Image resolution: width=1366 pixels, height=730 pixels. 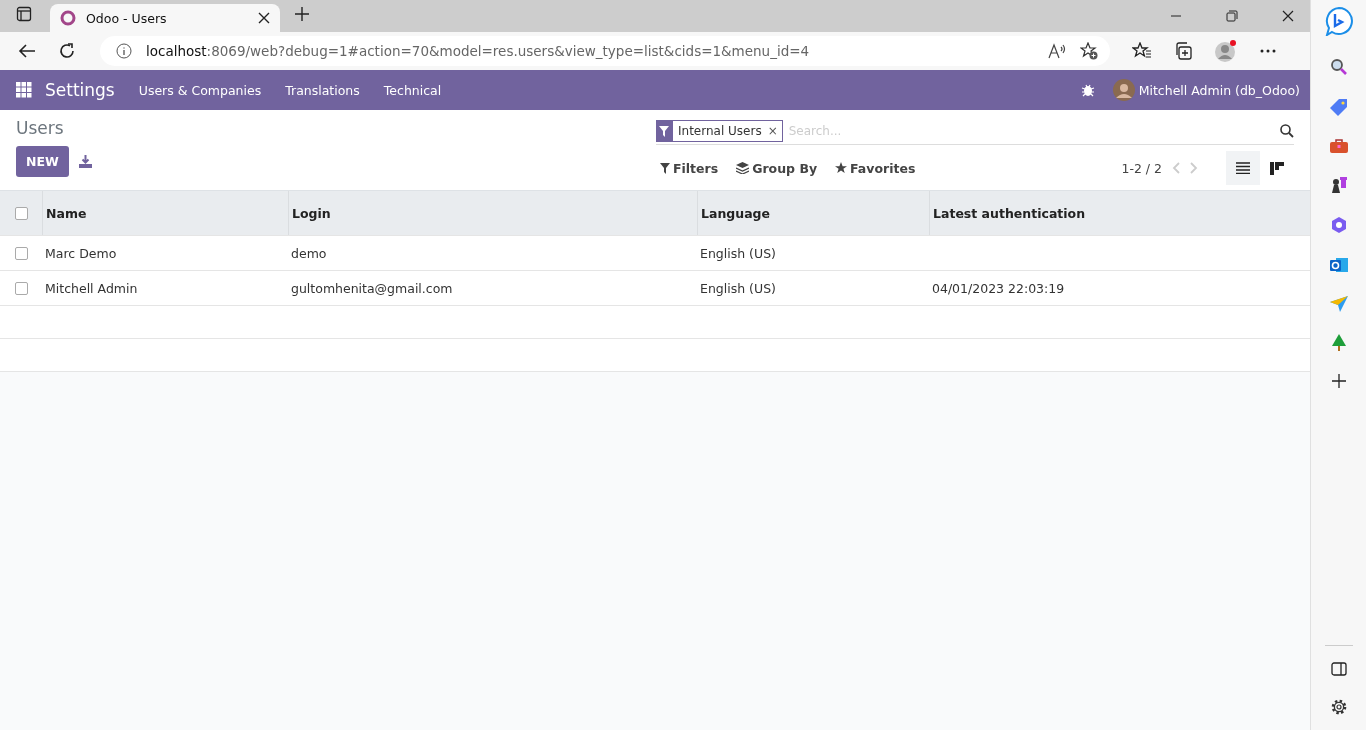 I want to click on sidebar-toggle-icon, so click(x=1338, y=669).